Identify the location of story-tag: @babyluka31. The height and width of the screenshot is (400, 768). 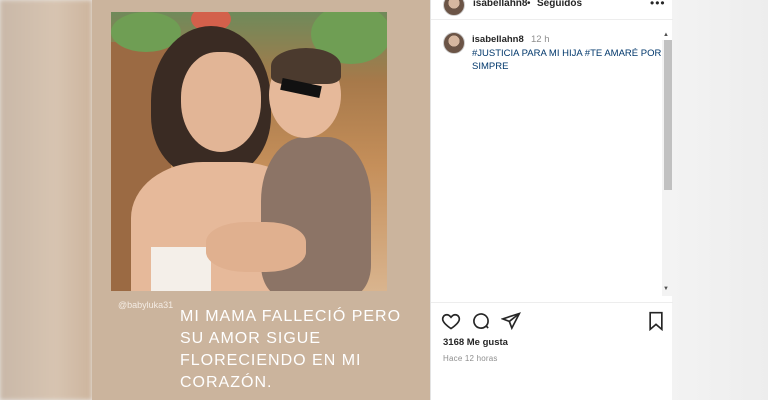
(146, 305).